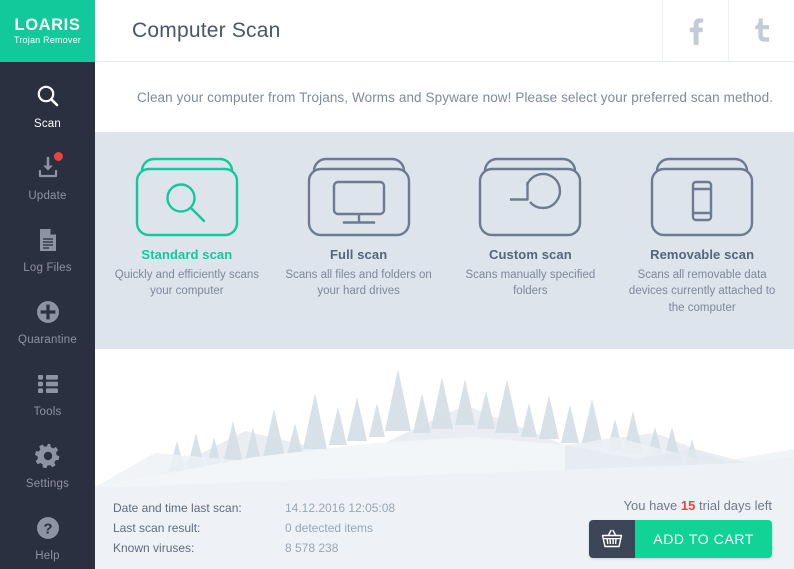  I want to click on trial-suffix: trial days left, so click(735, 505).